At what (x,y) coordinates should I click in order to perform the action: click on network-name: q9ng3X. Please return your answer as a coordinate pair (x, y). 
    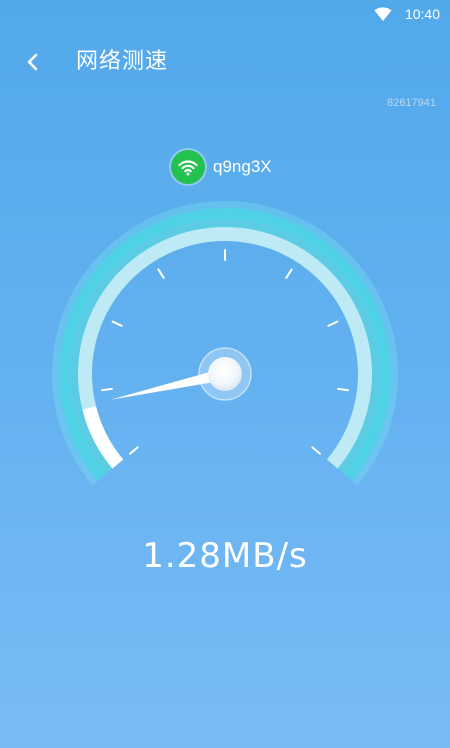
    Looking at the image, I should click on (242, 166).